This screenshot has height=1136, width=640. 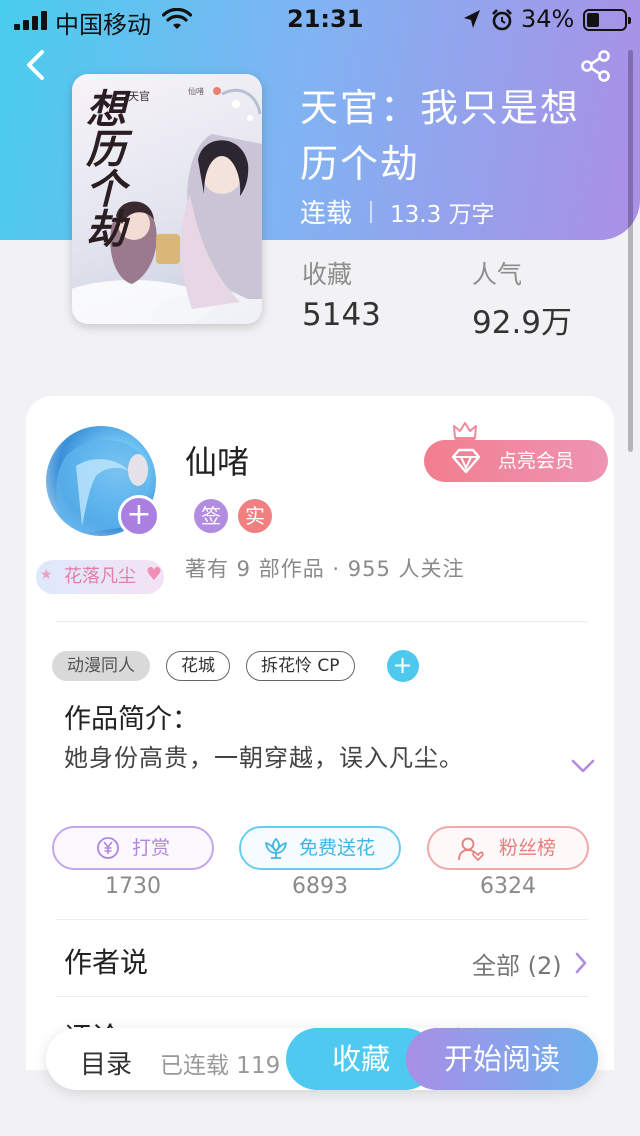 I want to click on status-bar: 中国移动 21:31 34%, so click(x=320, y=20).